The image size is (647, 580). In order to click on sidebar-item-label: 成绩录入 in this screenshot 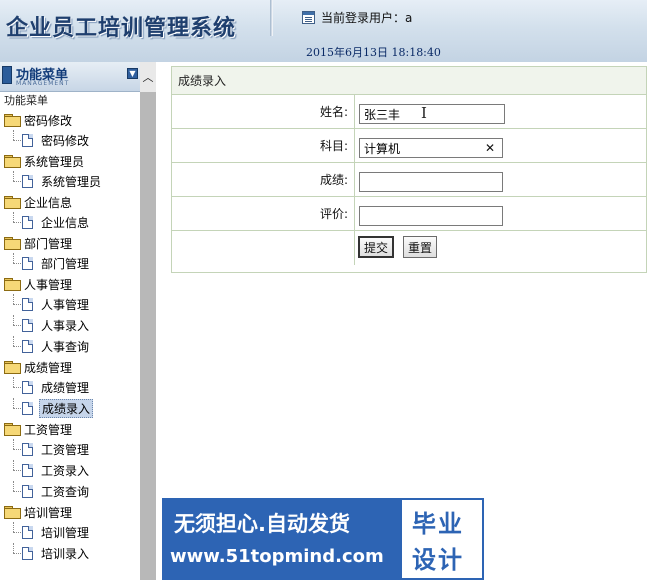, I will do `click(66, 408)`.